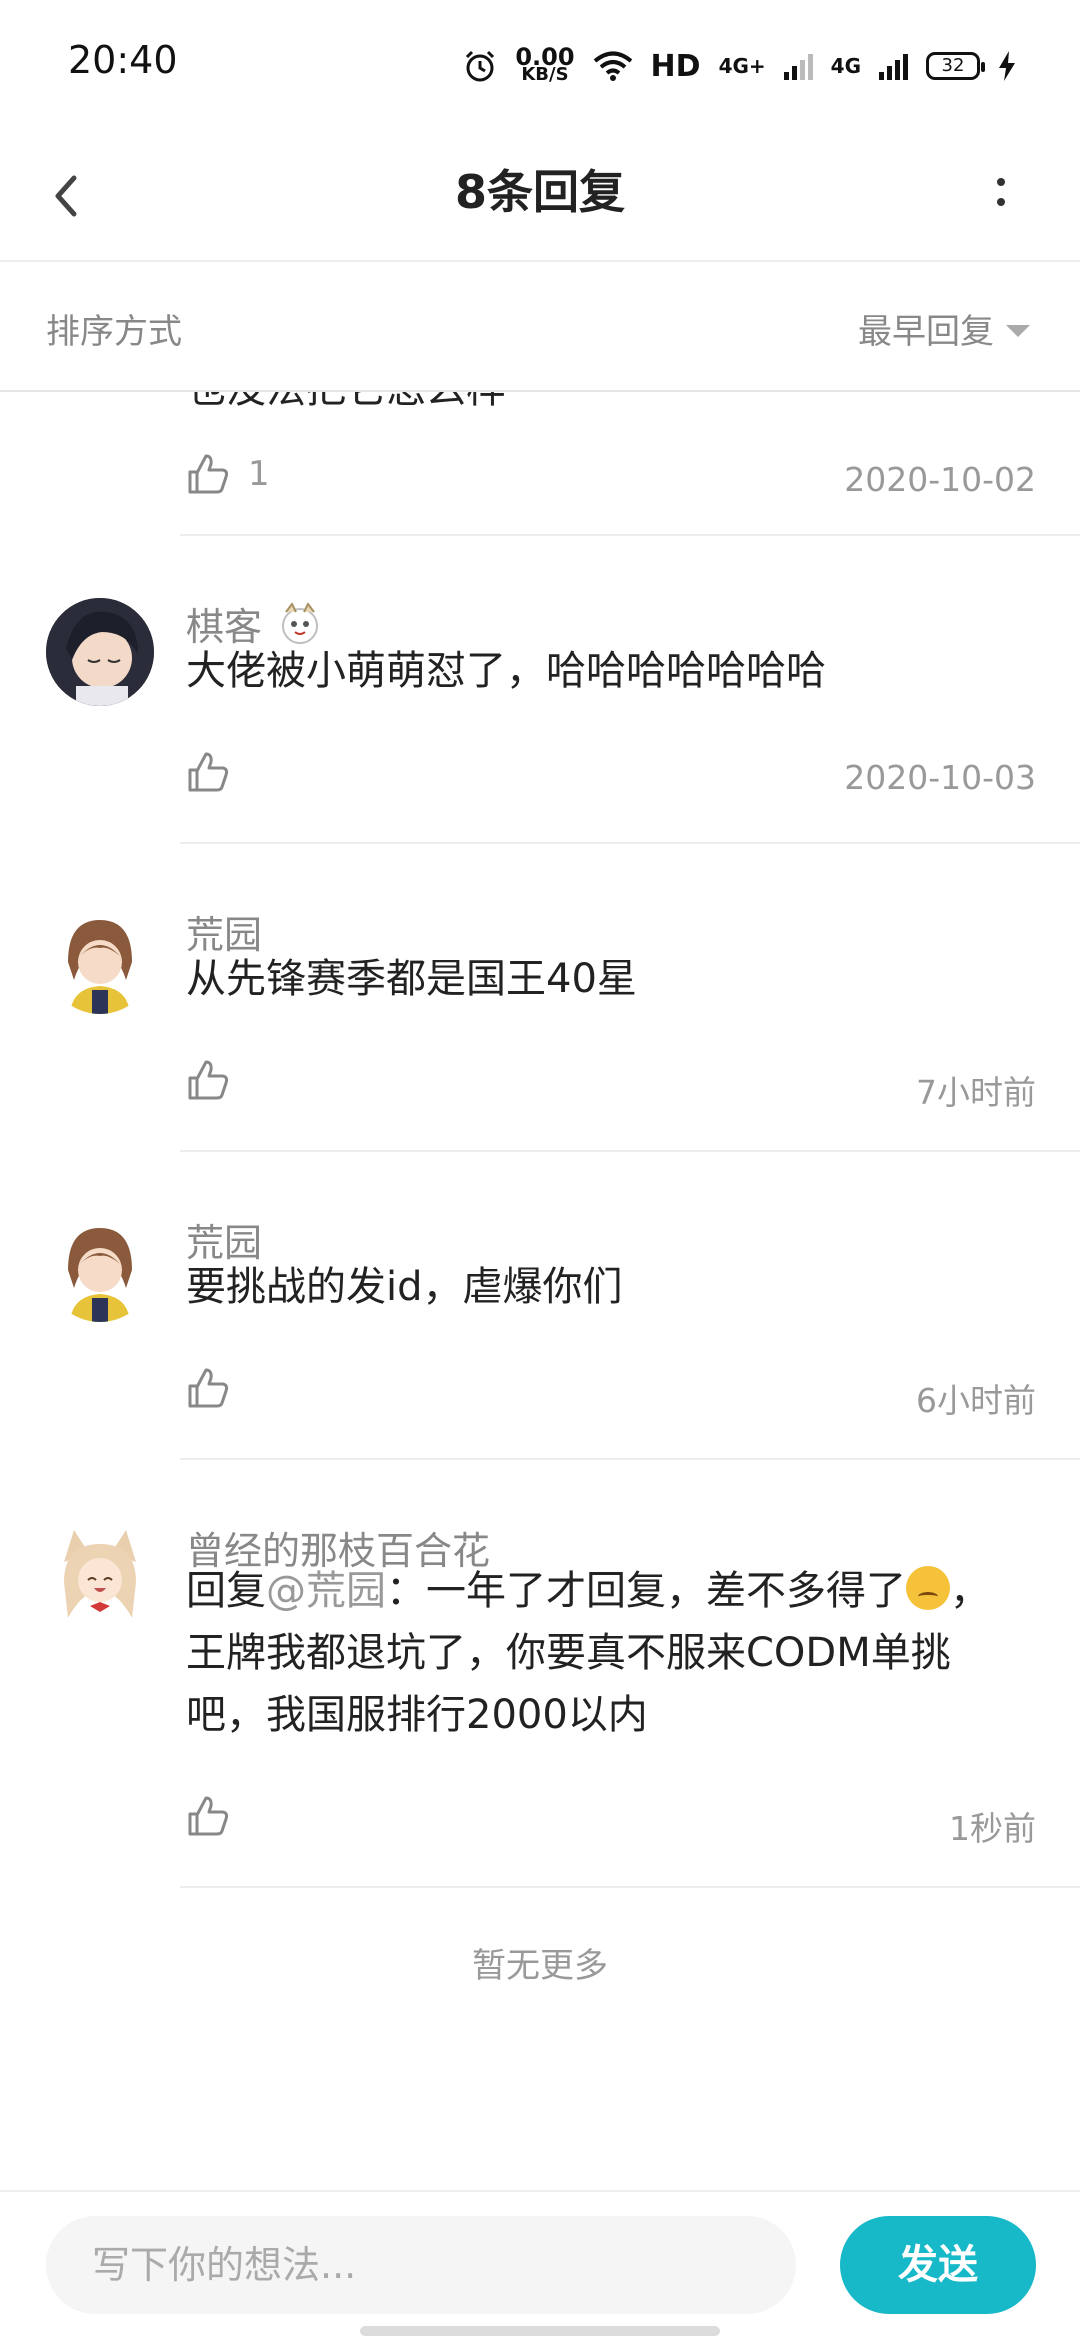  What do you see at coordinates (539, 192) in the screenshot?
I see `page-title: 8条回复` at bounding box center [539, 192].